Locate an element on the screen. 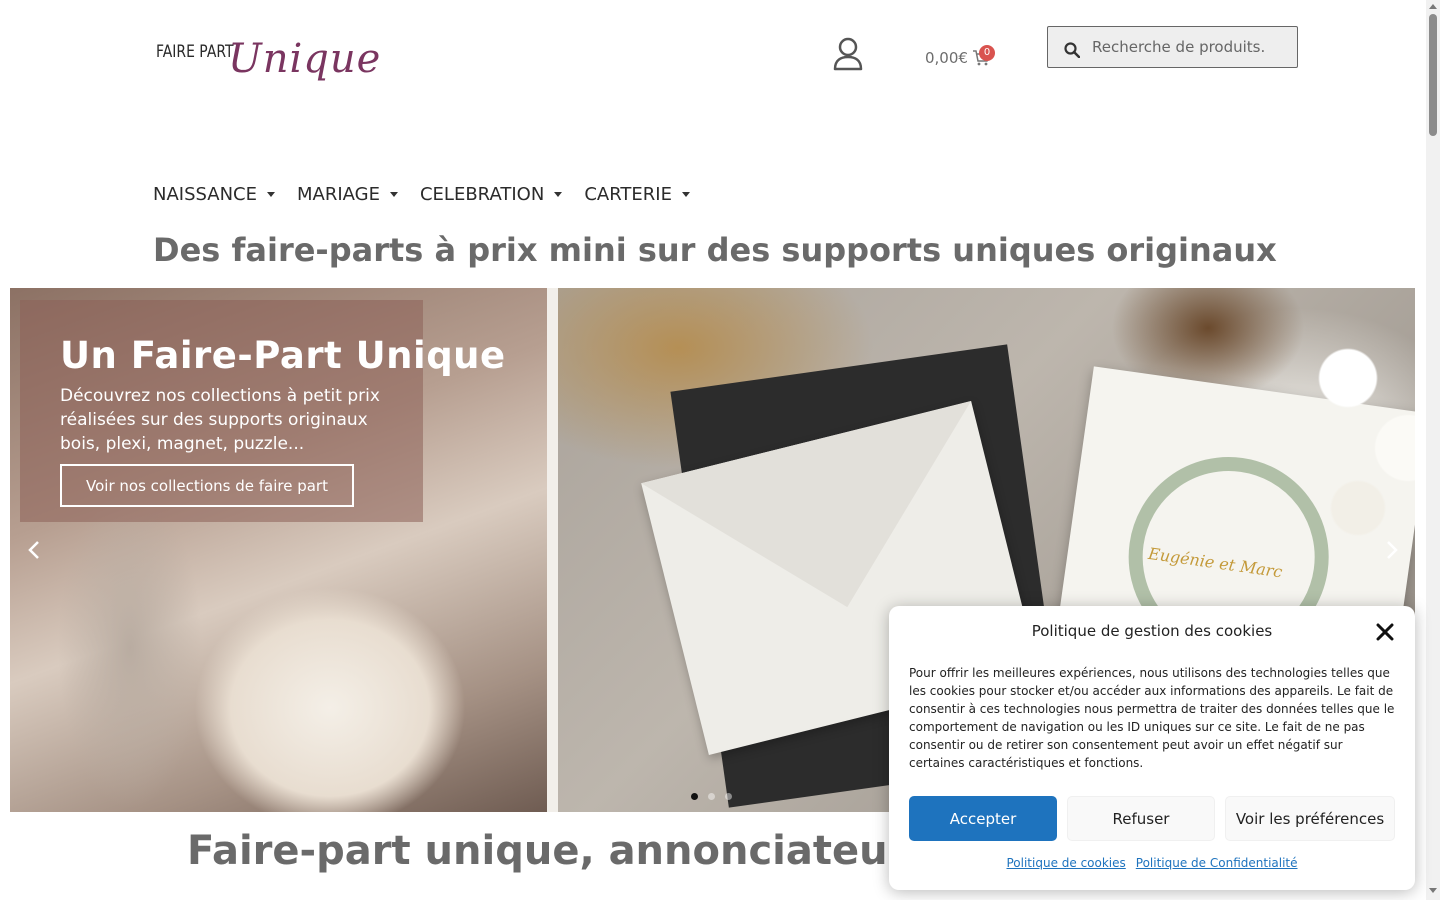  nav-item-celebration: CELEBRATION is located at coordinates (491, 194).